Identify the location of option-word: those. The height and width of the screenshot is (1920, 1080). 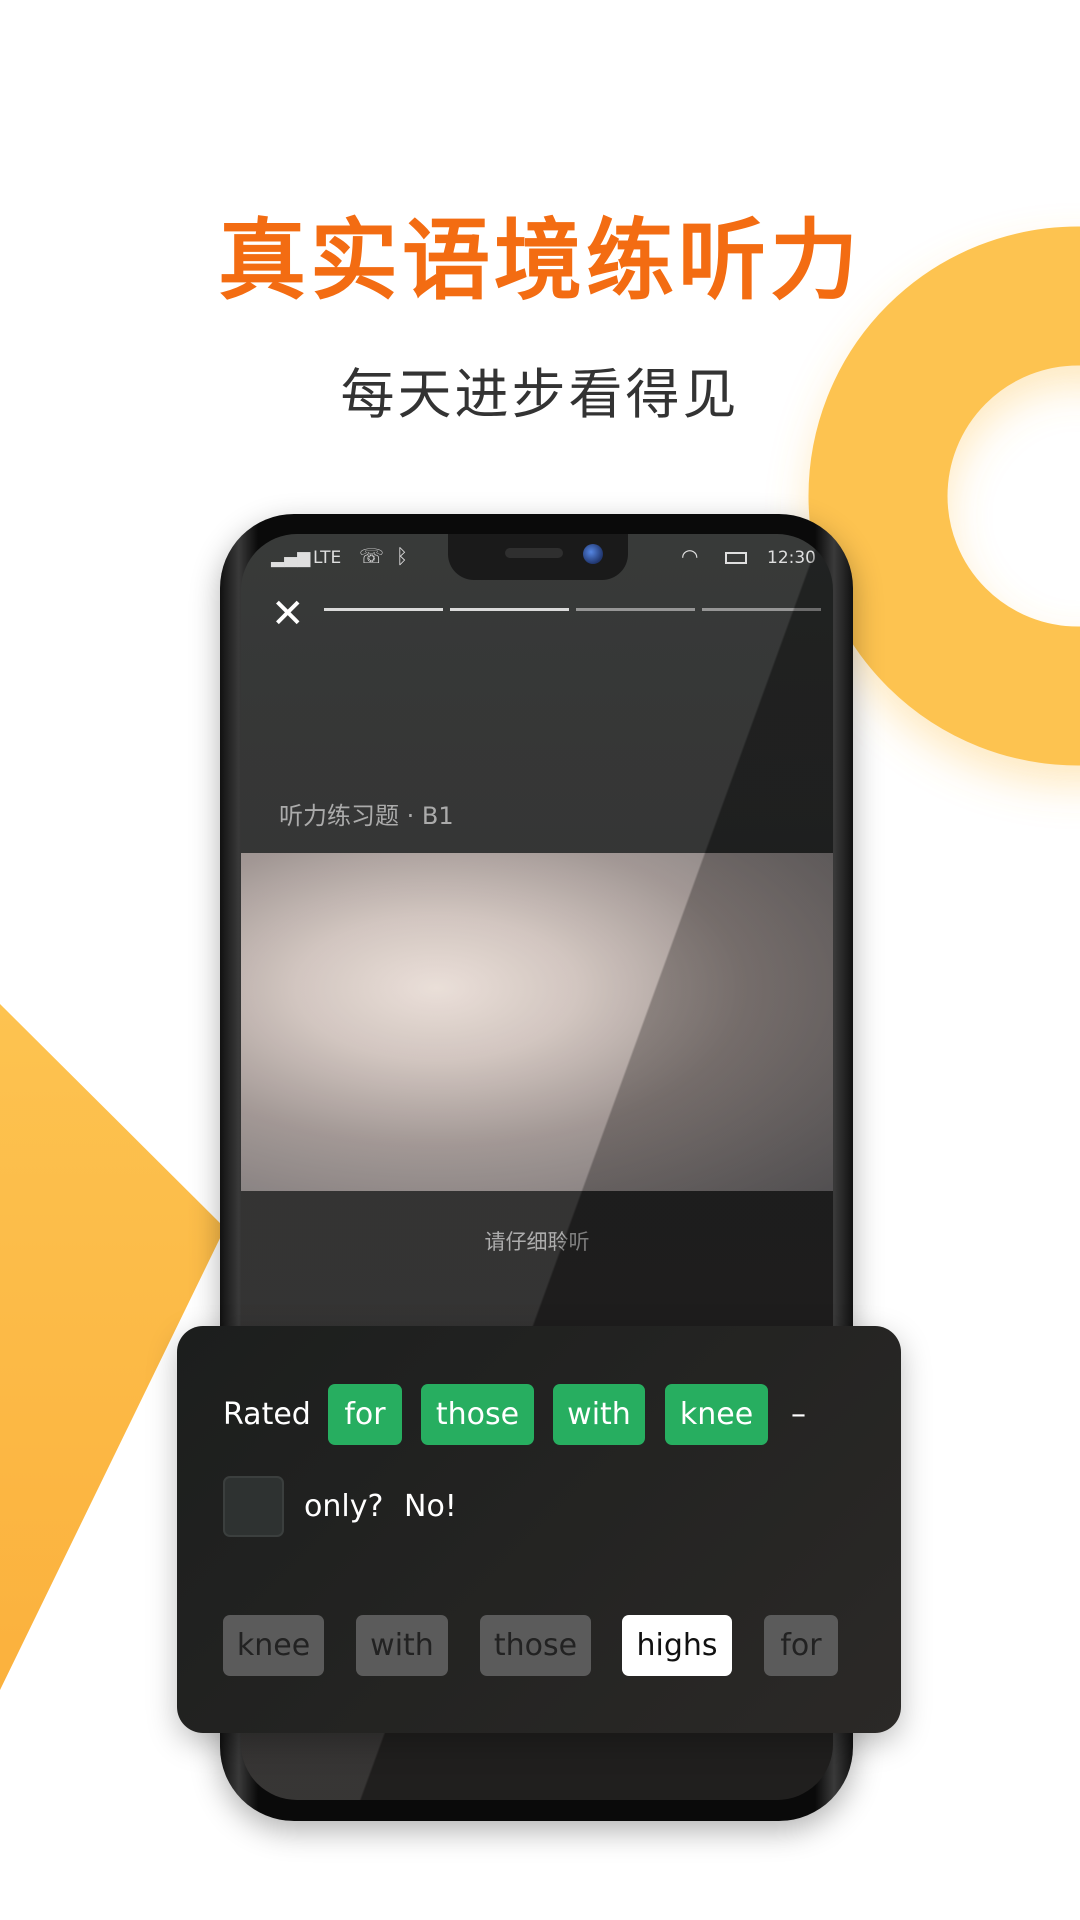
(535, 1645).